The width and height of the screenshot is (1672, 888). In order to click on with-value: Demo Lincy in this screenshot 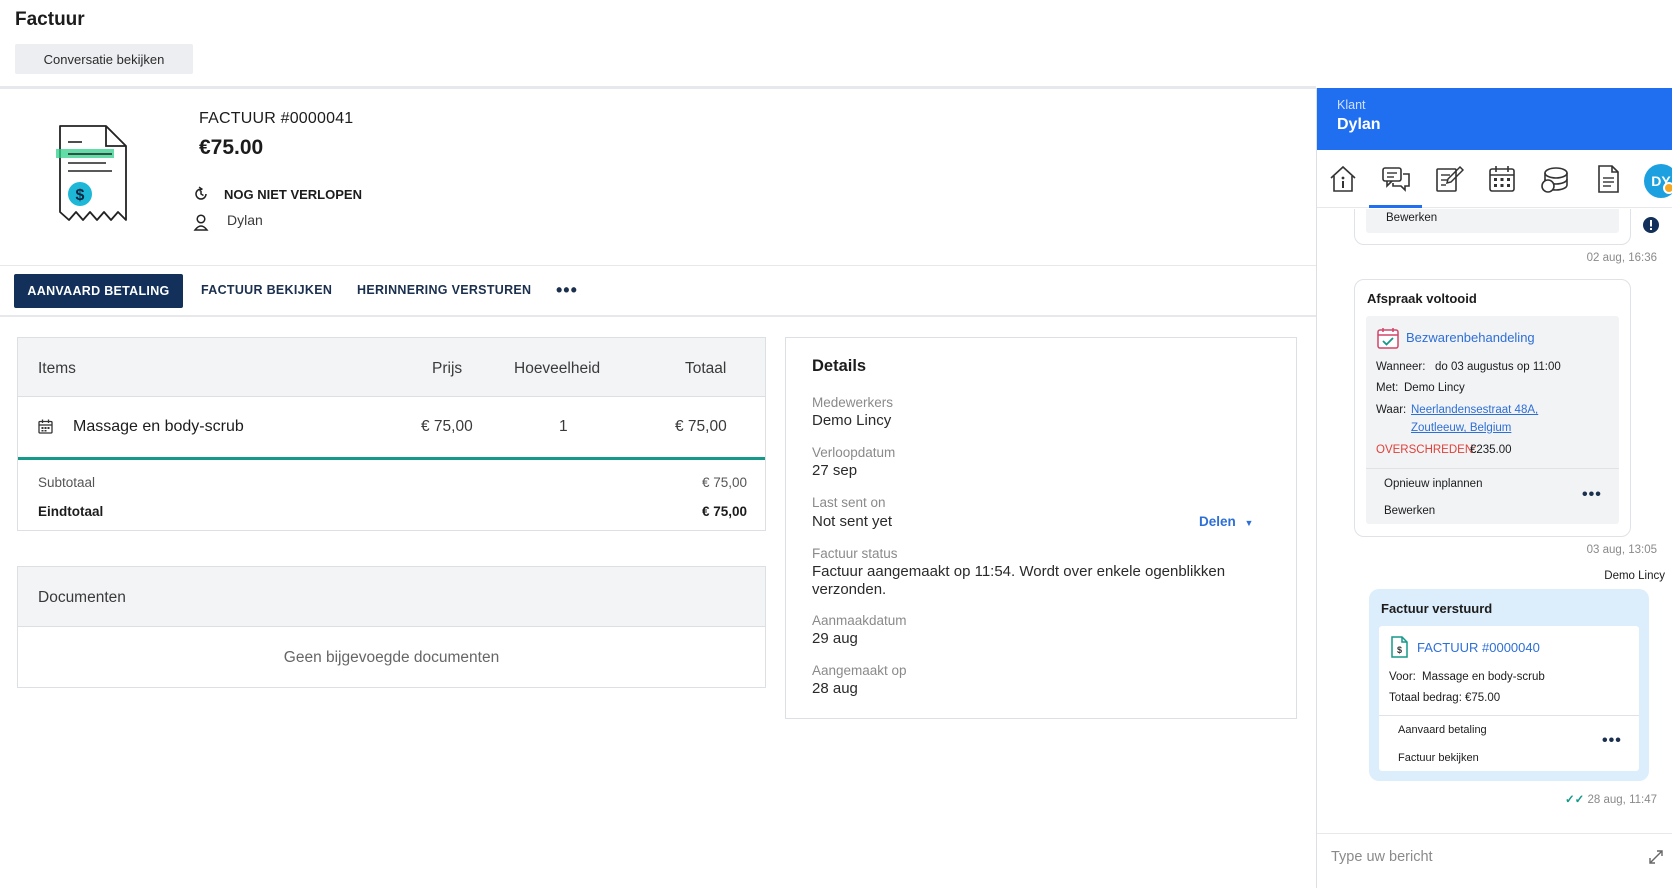, I will do `click(1434, 388)`.